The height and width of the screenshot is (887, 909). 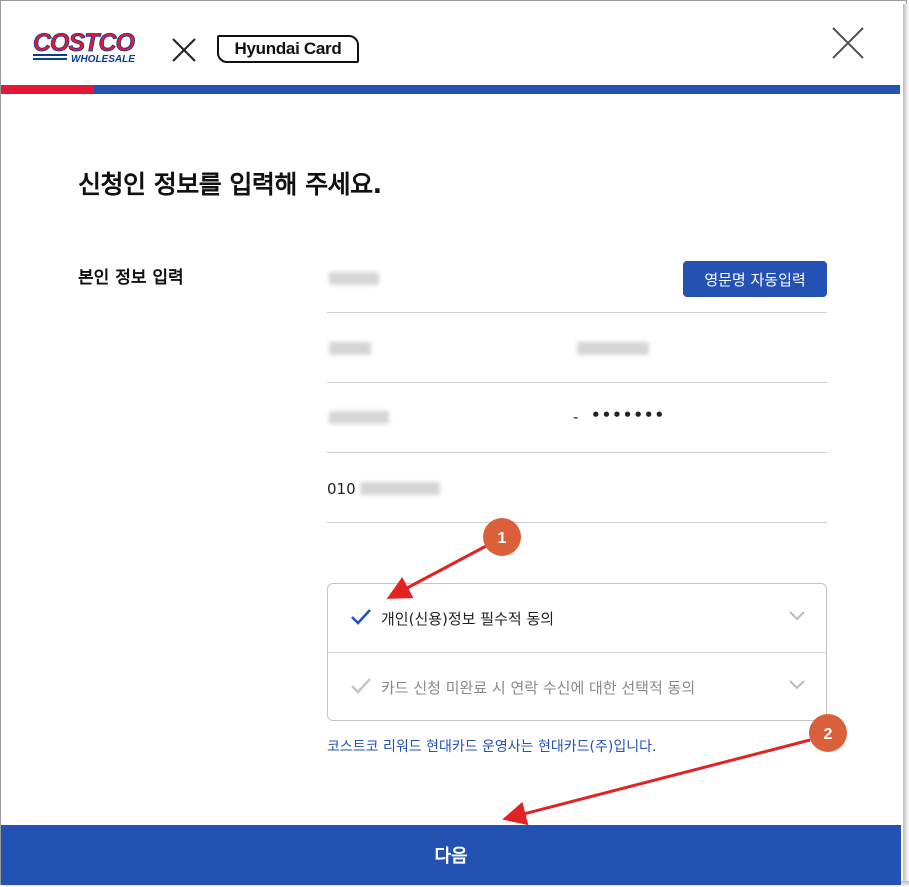 I want to click on operator-notice: 코스트코 리워드 현대카드 운영사는 현대카드(주)입니다., so click(x=492, y=747).